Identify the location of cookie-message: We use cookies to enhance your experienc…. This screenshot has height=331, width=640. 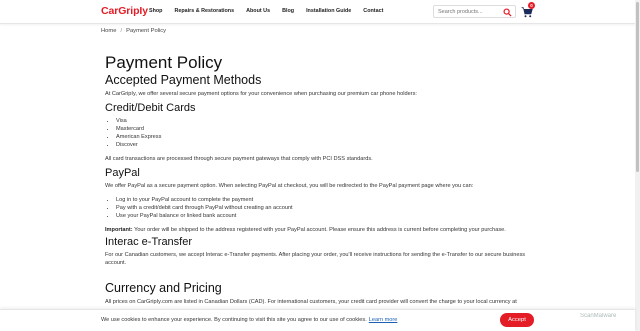
(249, 320).